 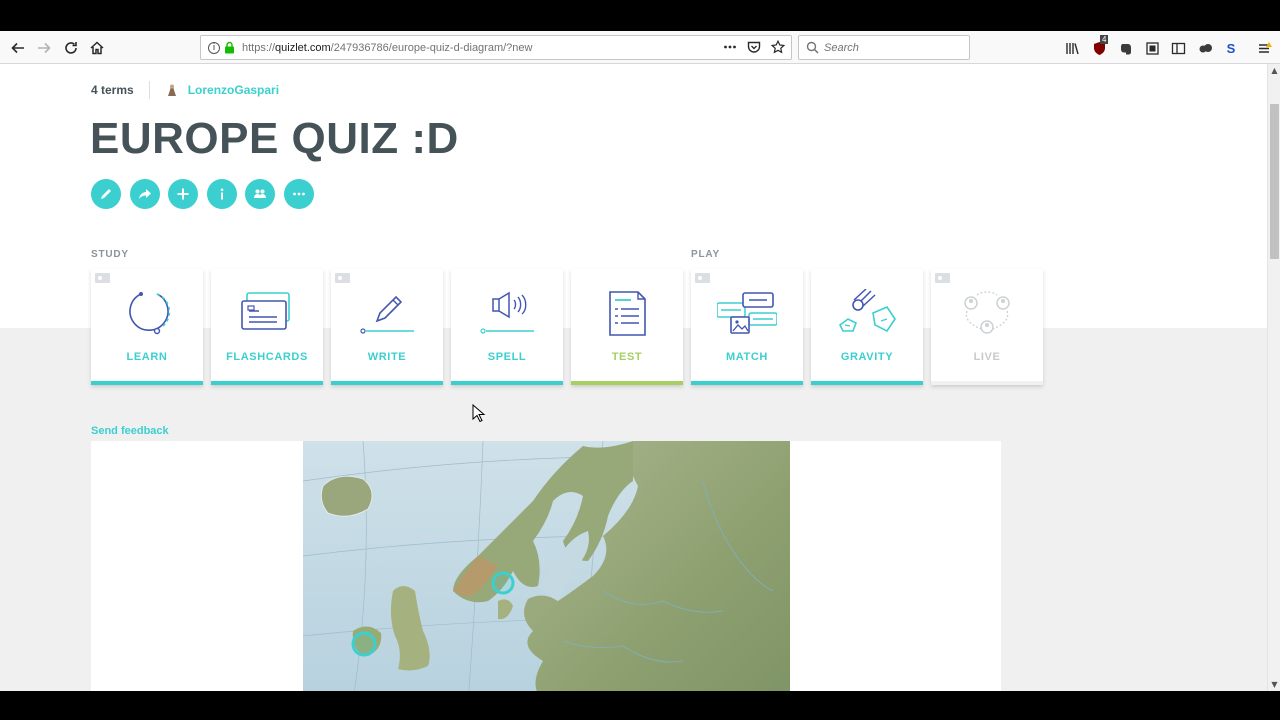 I want to click on flashcards-icon, so click(x=265, y=311).